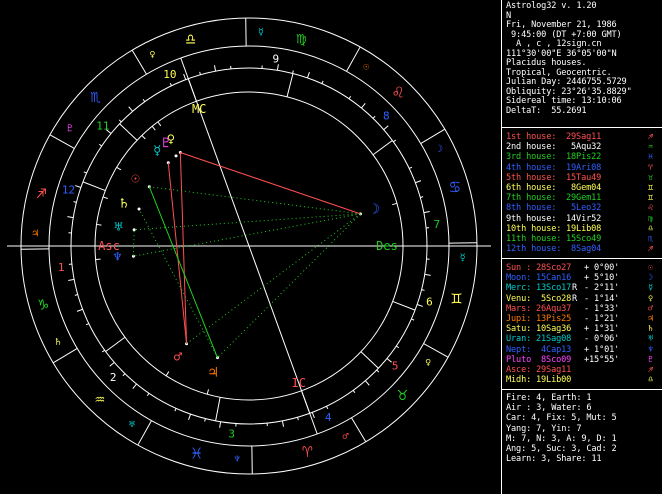  I want to click on house-number: 11, so click(102, 126).